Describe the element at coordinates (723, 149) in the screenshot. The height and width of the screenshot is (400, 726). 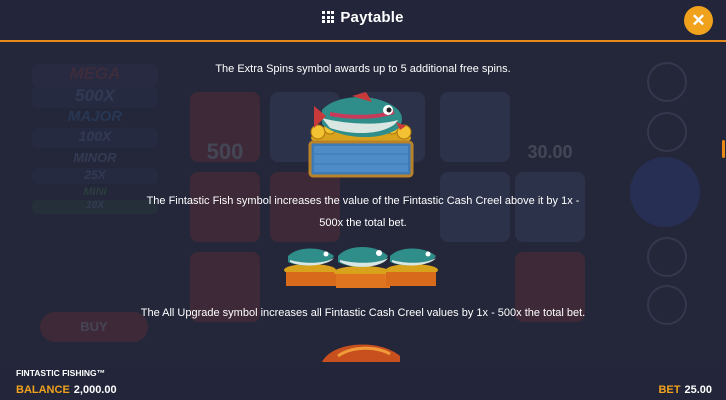
I see `scrollbar-thumb` at that location.